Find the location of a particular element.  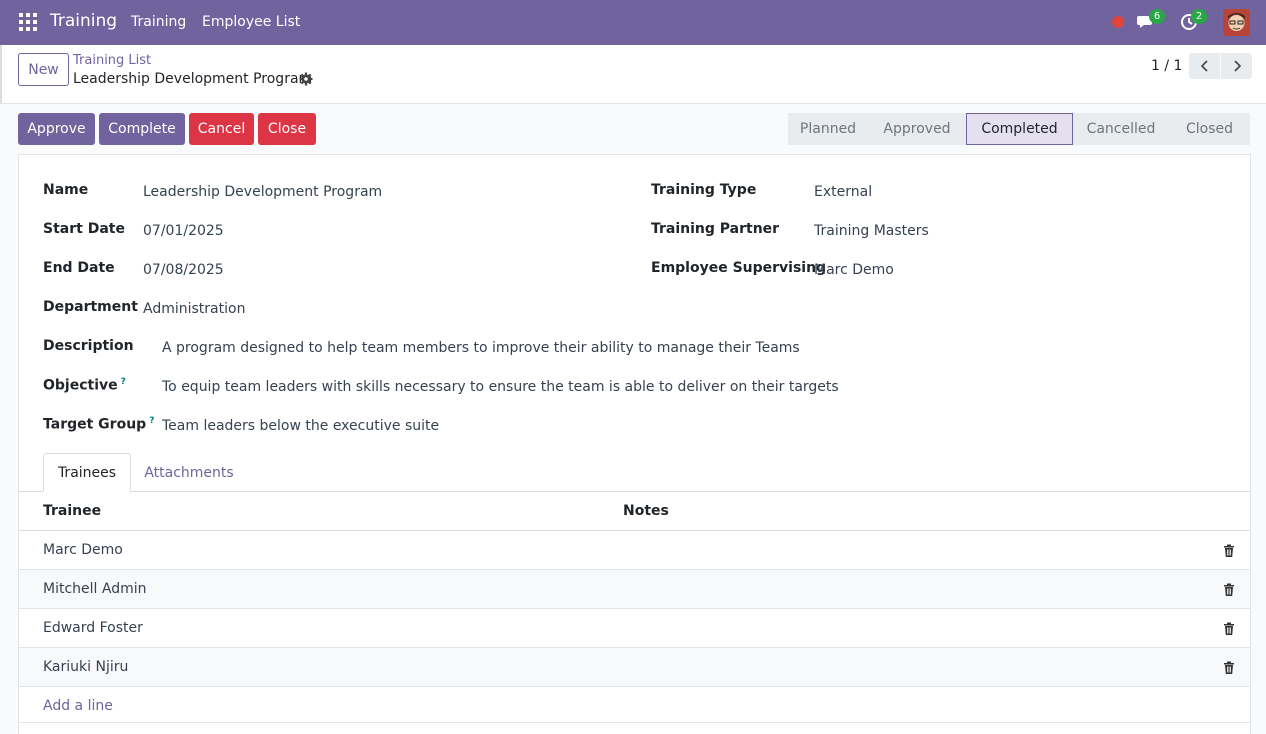

add-line-link: Add a line is located at coordinates (78, 706).